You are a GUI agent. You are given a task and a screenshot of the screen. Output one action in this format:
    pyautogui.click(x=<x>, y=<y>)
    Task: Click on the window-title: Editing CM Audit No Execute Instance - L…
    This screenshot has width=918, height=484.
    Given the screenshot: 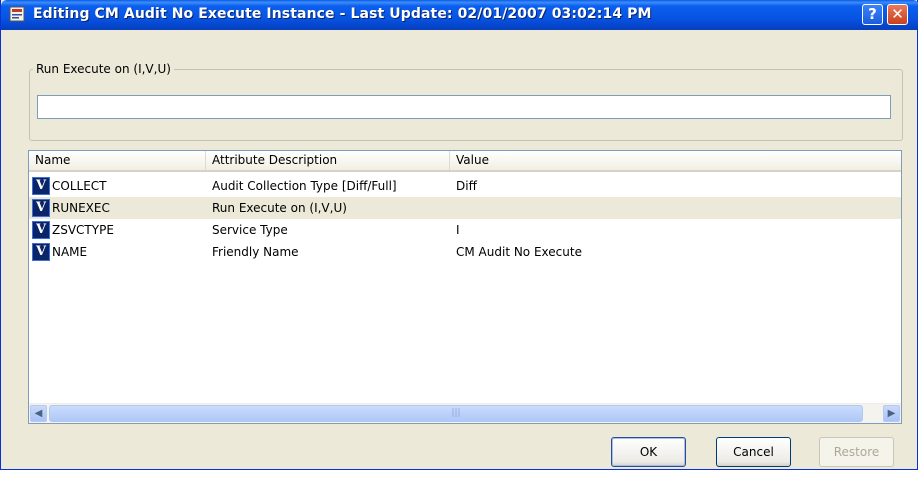 What is the action you would take?
    pyautogui.click(x=342, y=14)
    